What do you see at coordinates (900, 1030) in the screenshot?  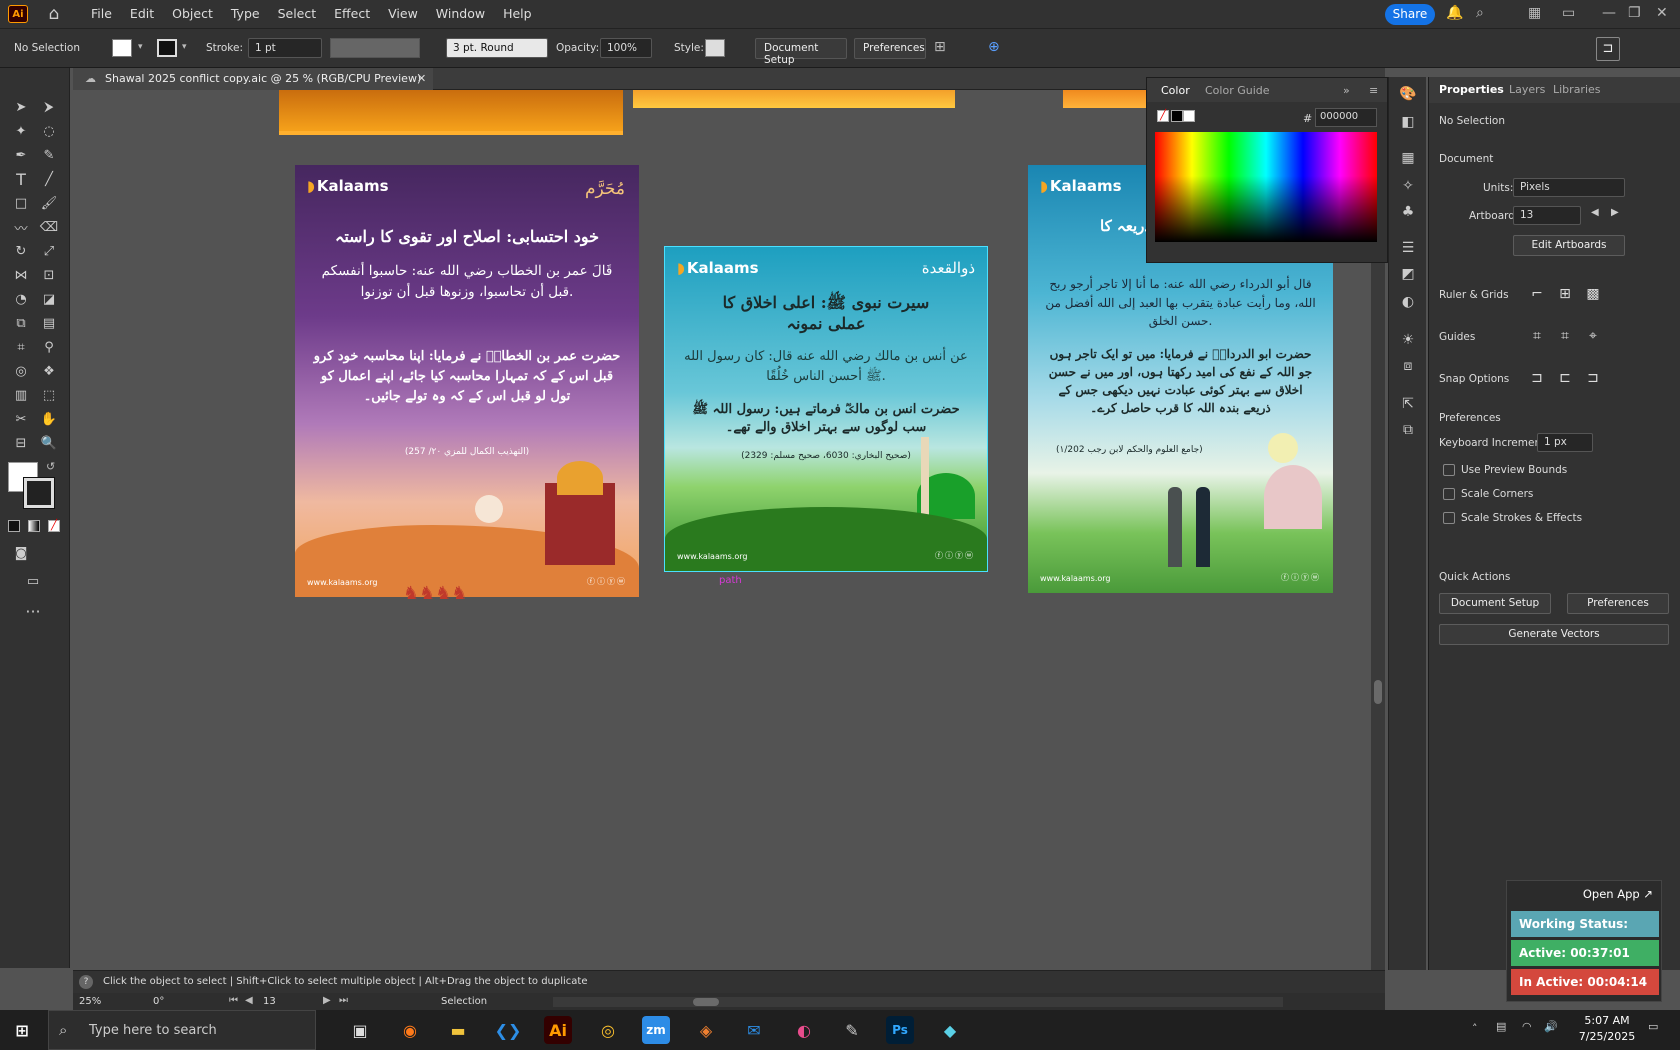 I see `photoshop-icon: Ps` at bounding box center [900, 1030].